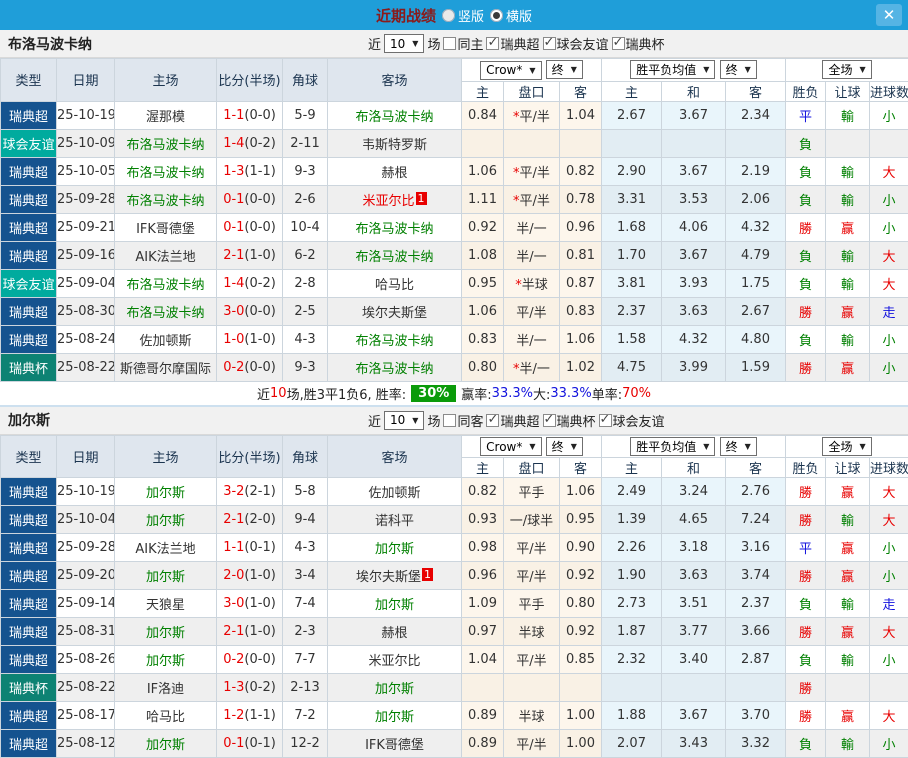 This screenshot has width=908, height=758. Describe the element at coordinates (305, 227) in the screenshot. I see `corner-score: 10-4` at that location.